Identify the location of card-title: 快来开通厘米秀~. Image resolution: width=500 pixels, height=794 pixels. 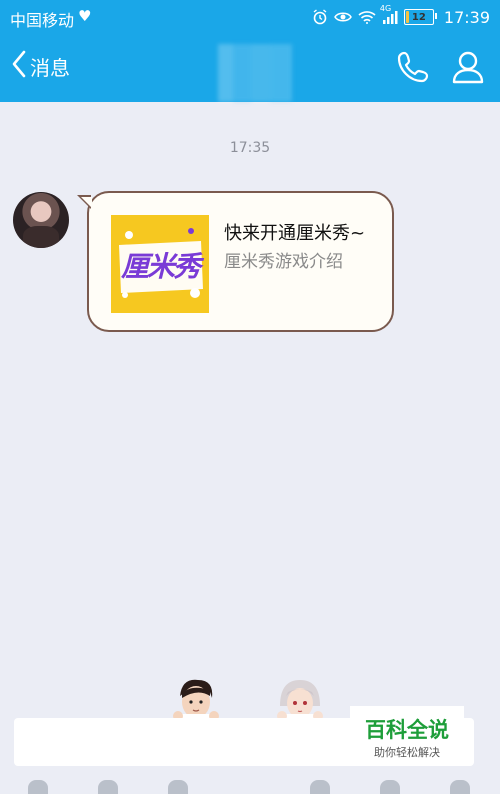
(295, 233).